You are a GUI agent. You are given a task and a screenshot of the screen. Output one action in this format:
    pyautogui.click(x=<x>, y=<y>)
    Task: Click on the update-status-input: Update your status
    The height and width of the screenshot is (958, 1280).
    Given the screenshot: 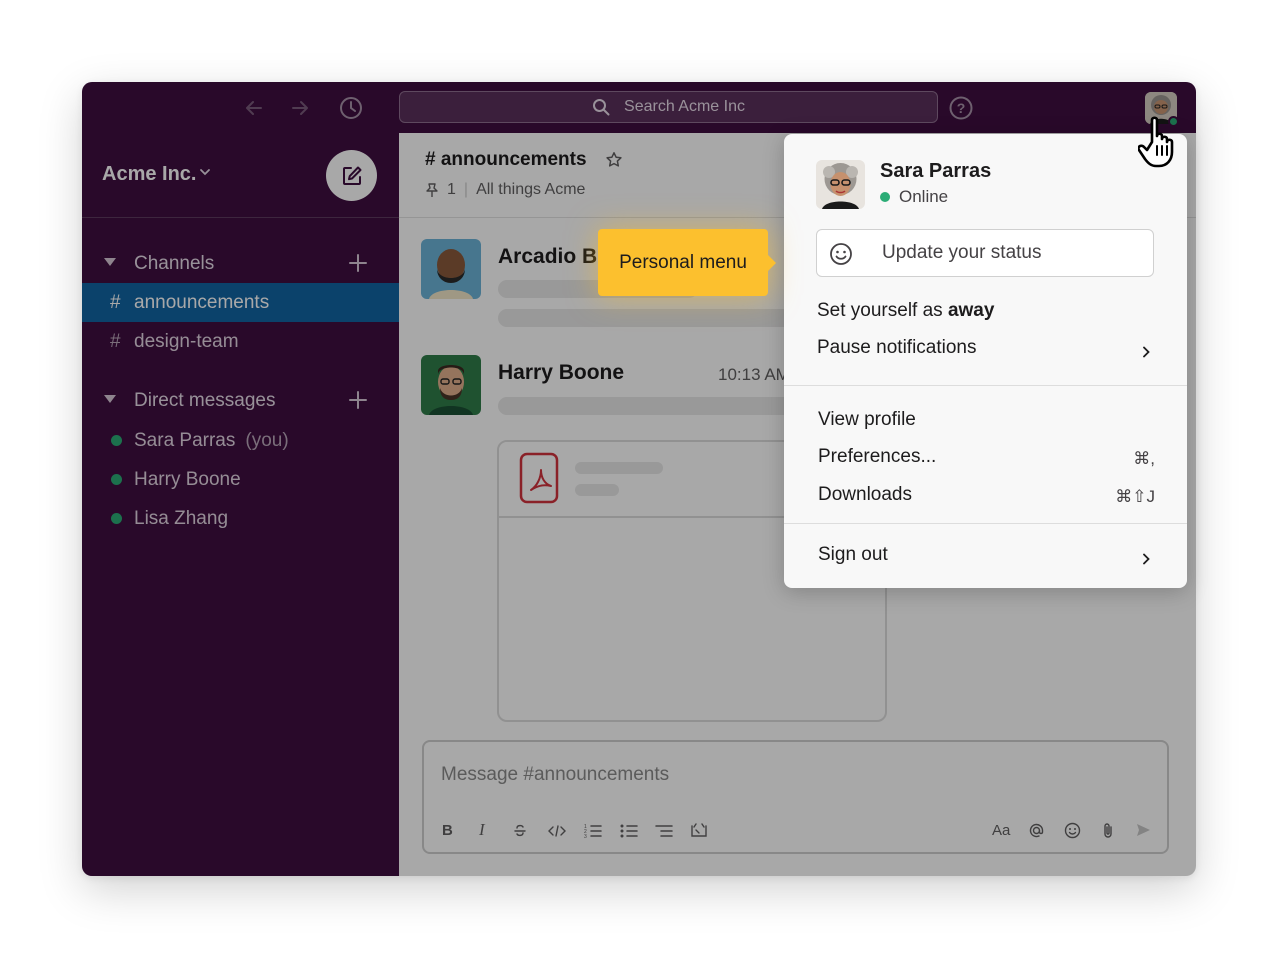 What is the action you would take?
    pyautogui.click(x=985, y=253)
    